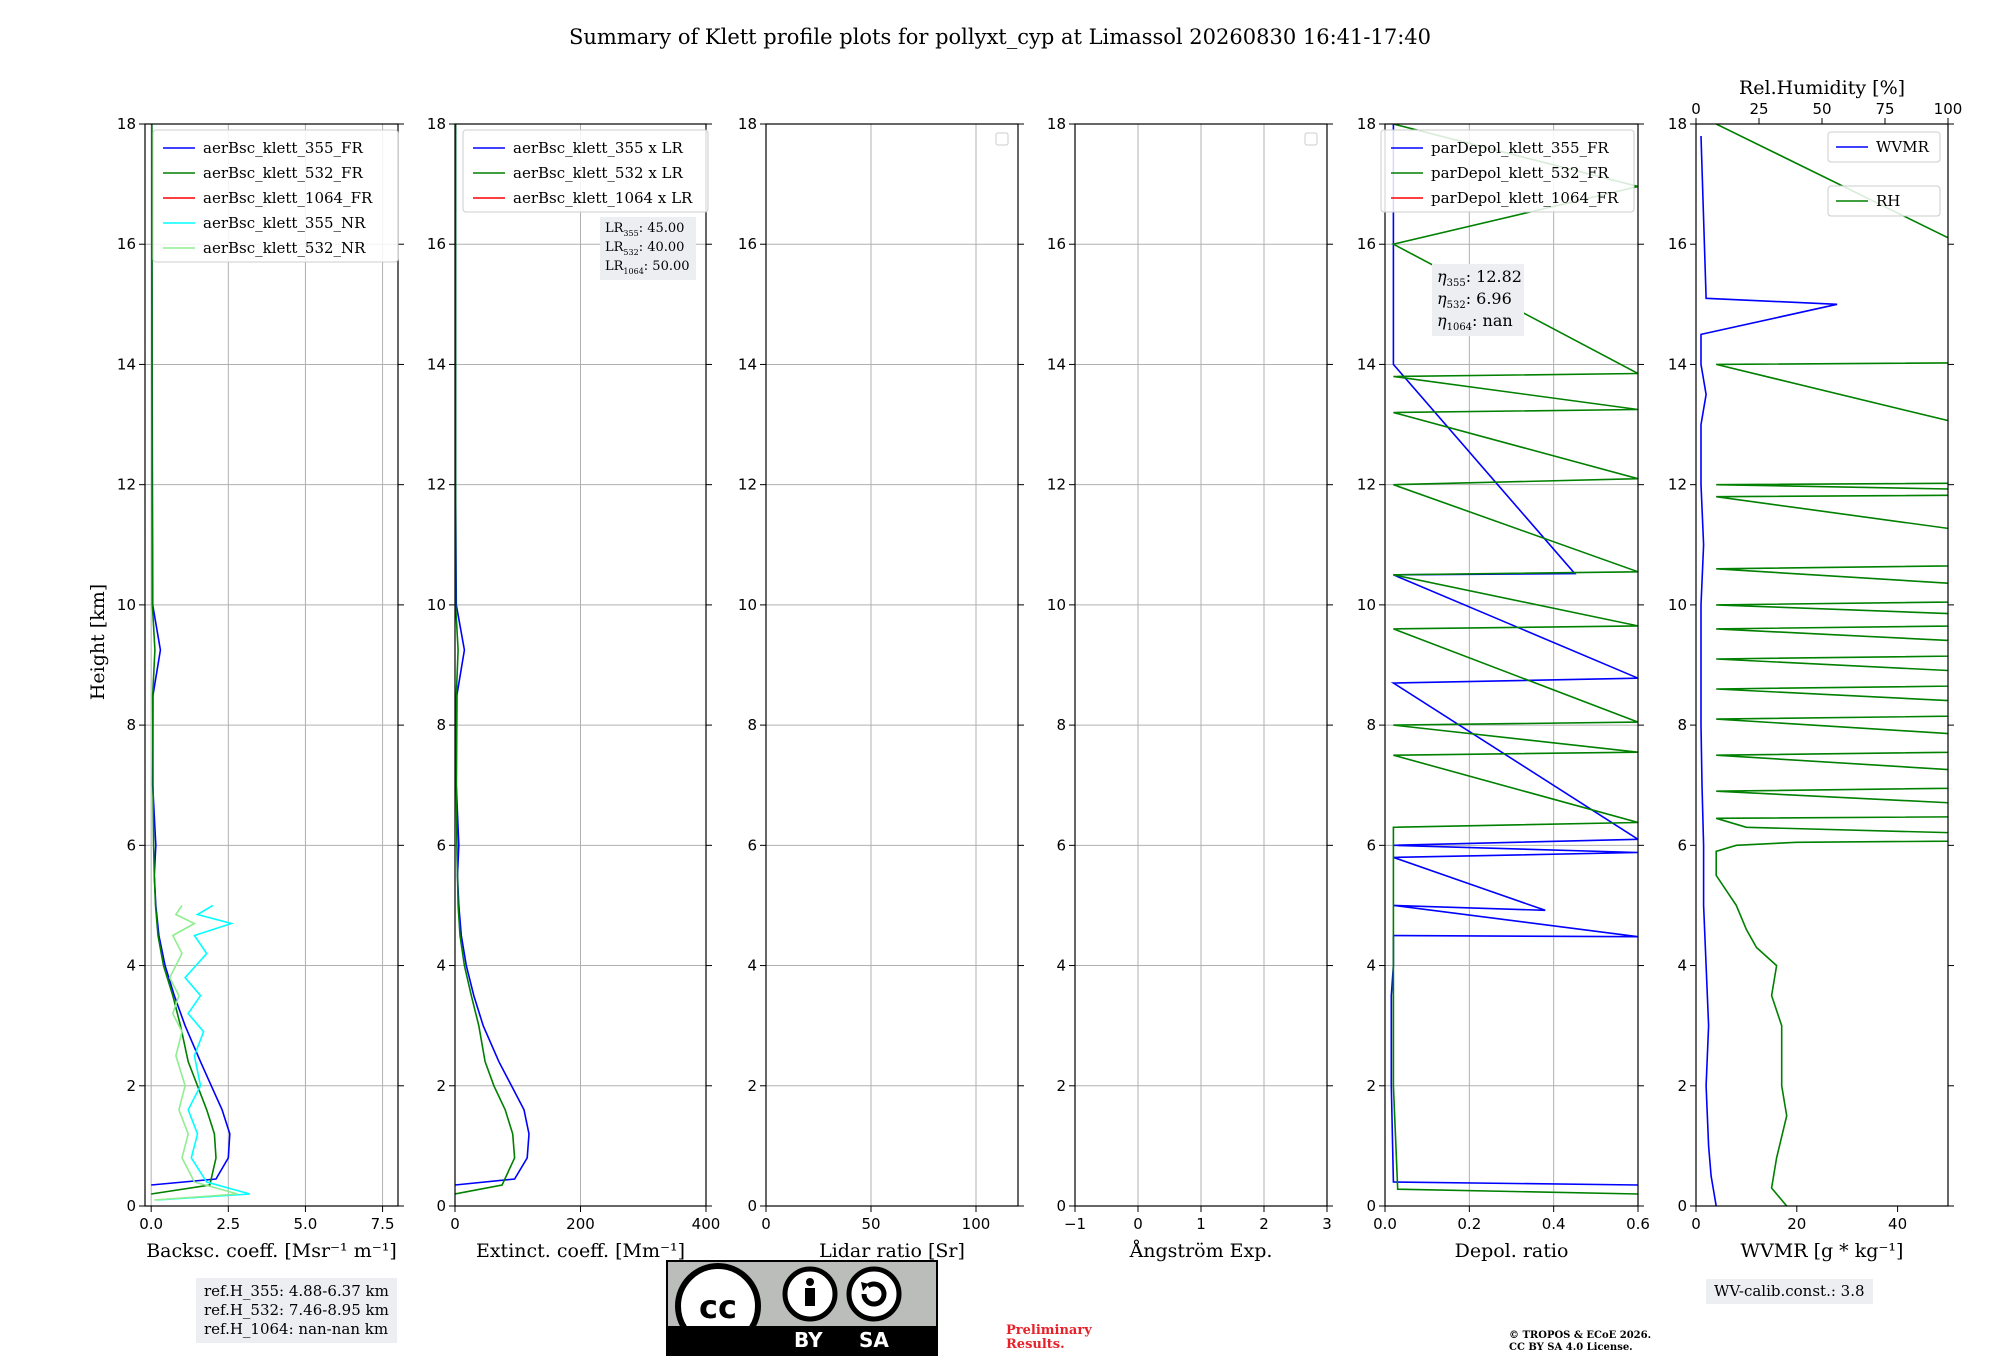 The height and width of the screenshot is (1360, 2000). I want to click on x2-tick-label: 100, so click(1948, 109).